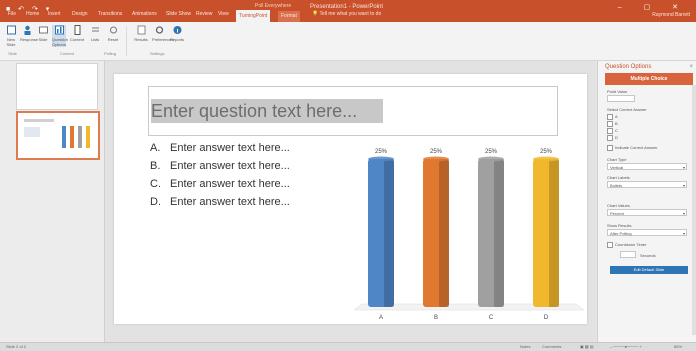  What do you see at coordinates (381, 318) in the screenshot?
I see `chart-category-label: A` at bounding box center [381, 318].